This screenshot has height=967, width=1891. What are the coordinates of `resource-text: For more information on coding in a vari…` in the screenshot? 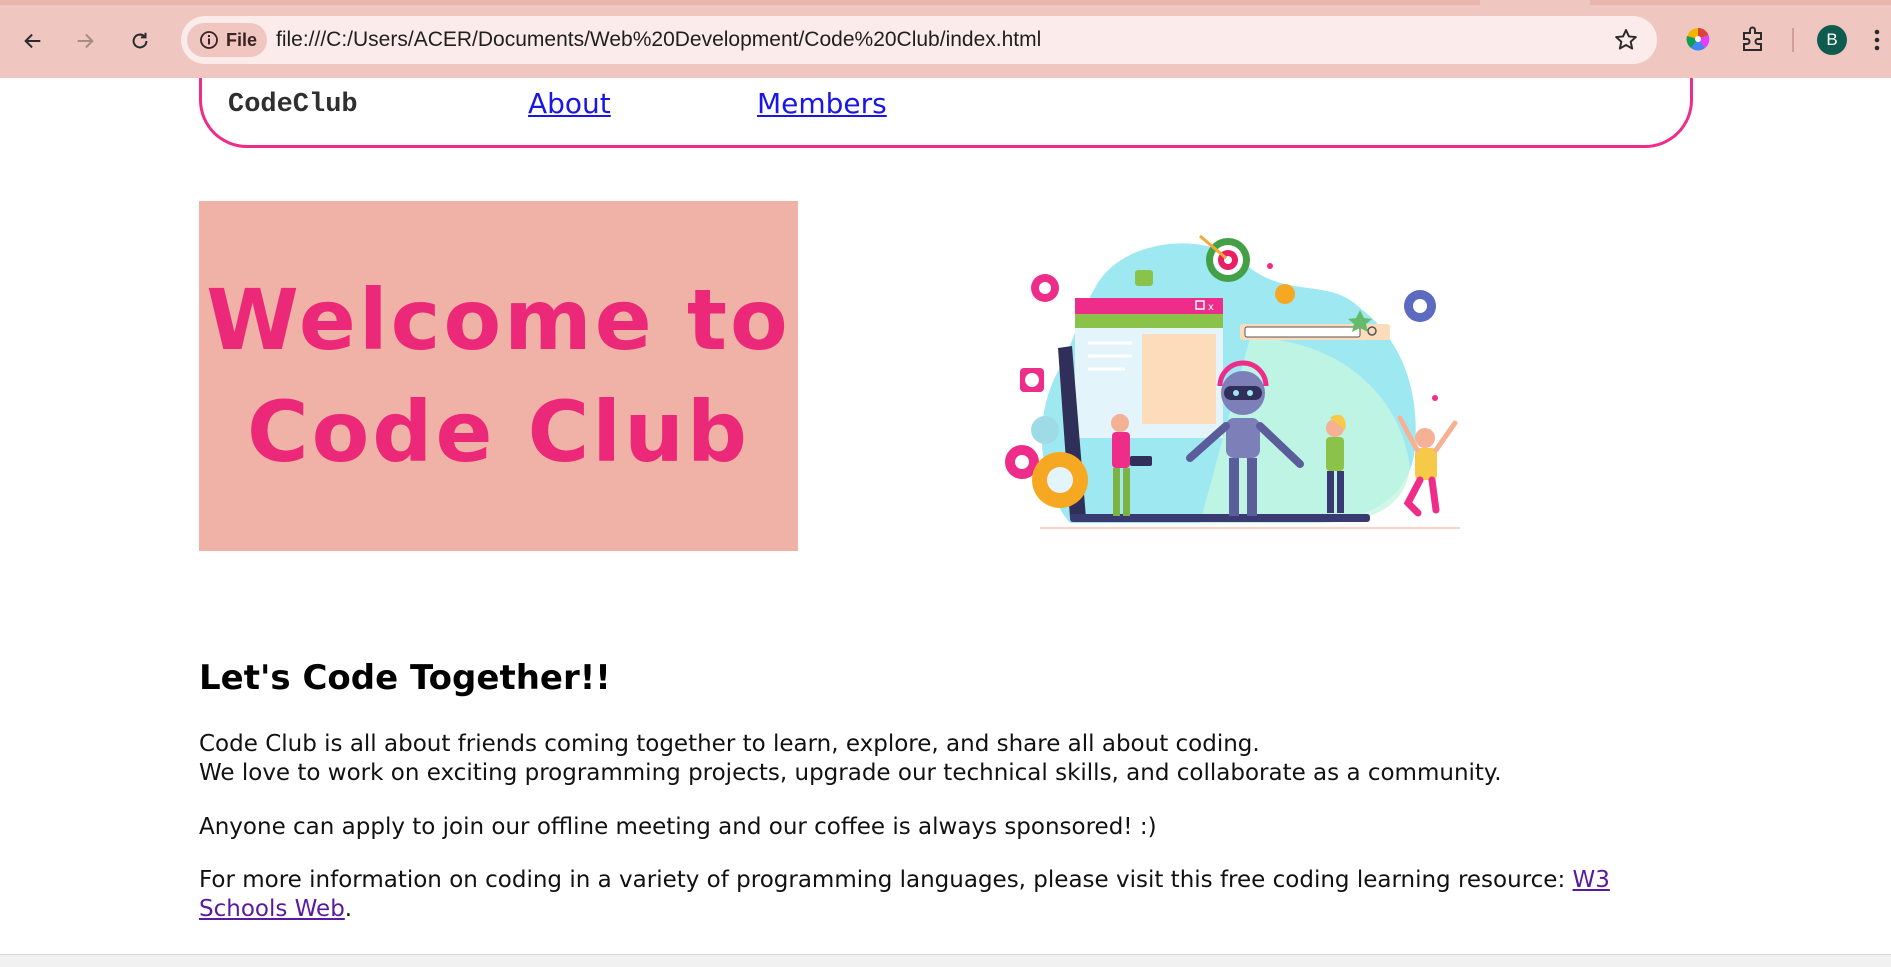 It's located at (886, 880).